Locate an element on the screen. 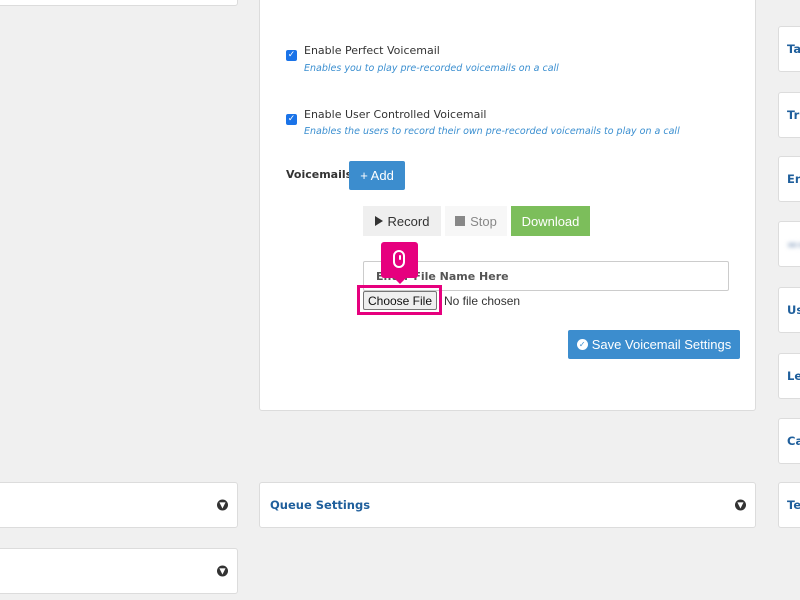  right-sidebar-item: Ta is located at coordinates (789, 49).